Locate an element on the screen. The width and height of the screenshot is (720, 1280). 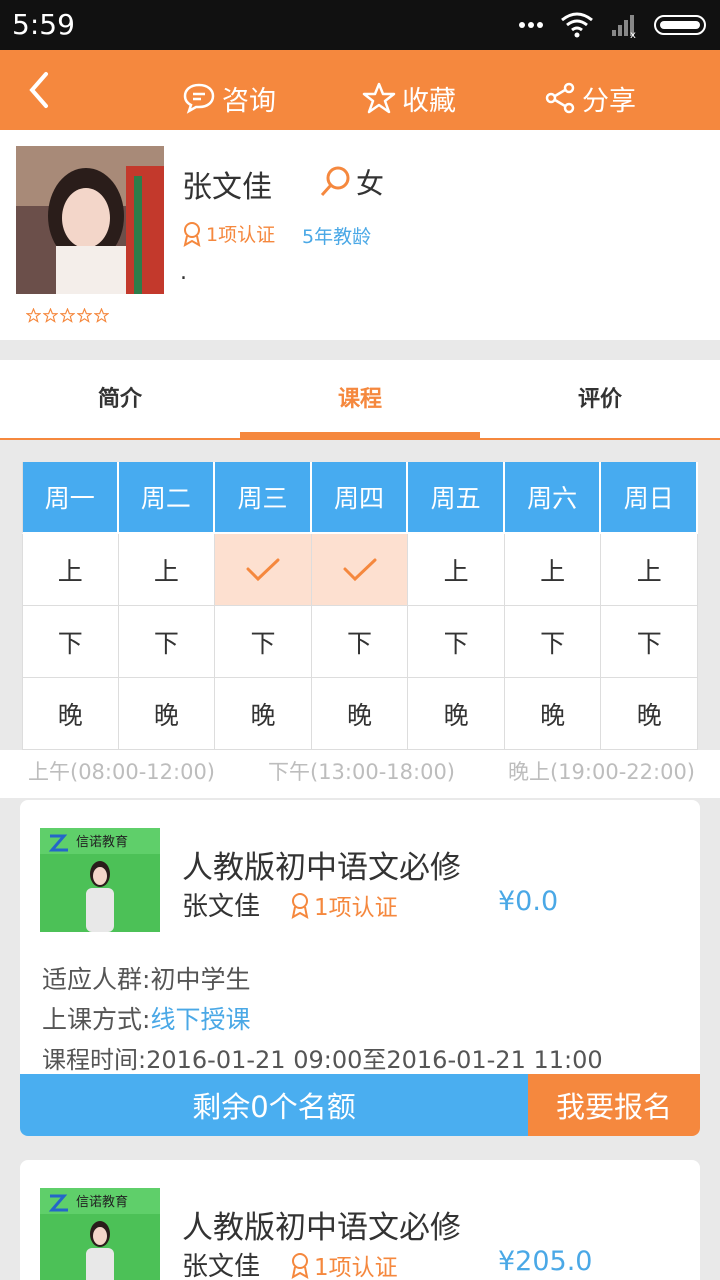
course-price: ¥205.0 is located at coordinates (545, 1261).